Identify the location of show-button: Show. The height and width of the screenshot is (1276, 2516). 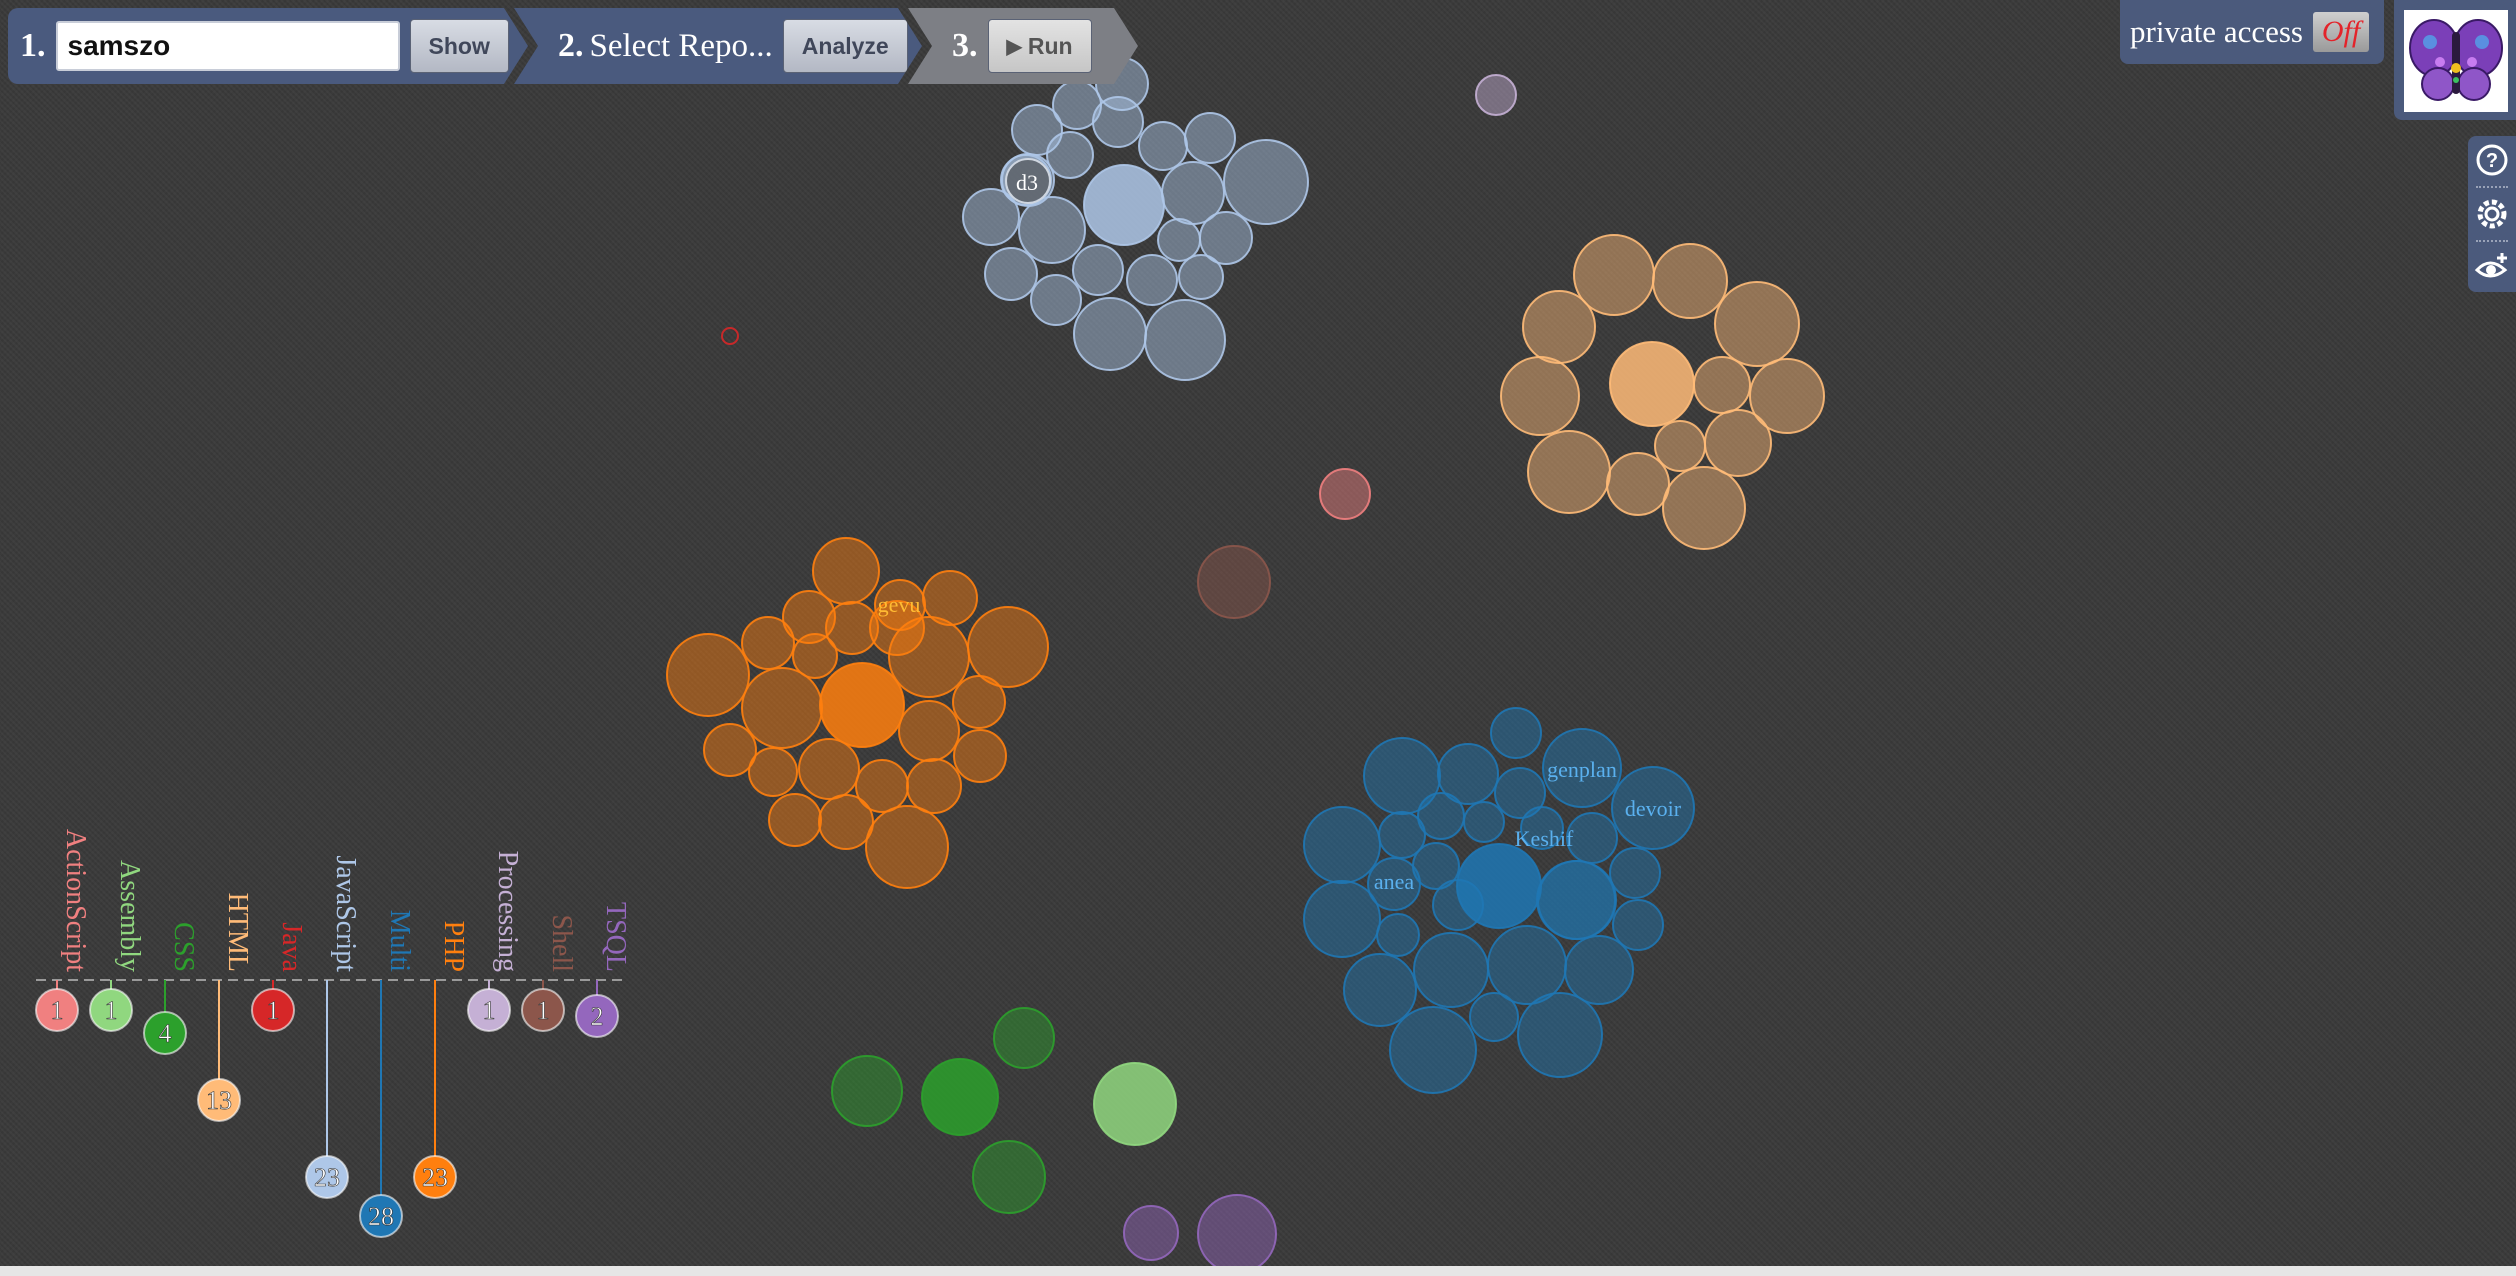
(459, 46).